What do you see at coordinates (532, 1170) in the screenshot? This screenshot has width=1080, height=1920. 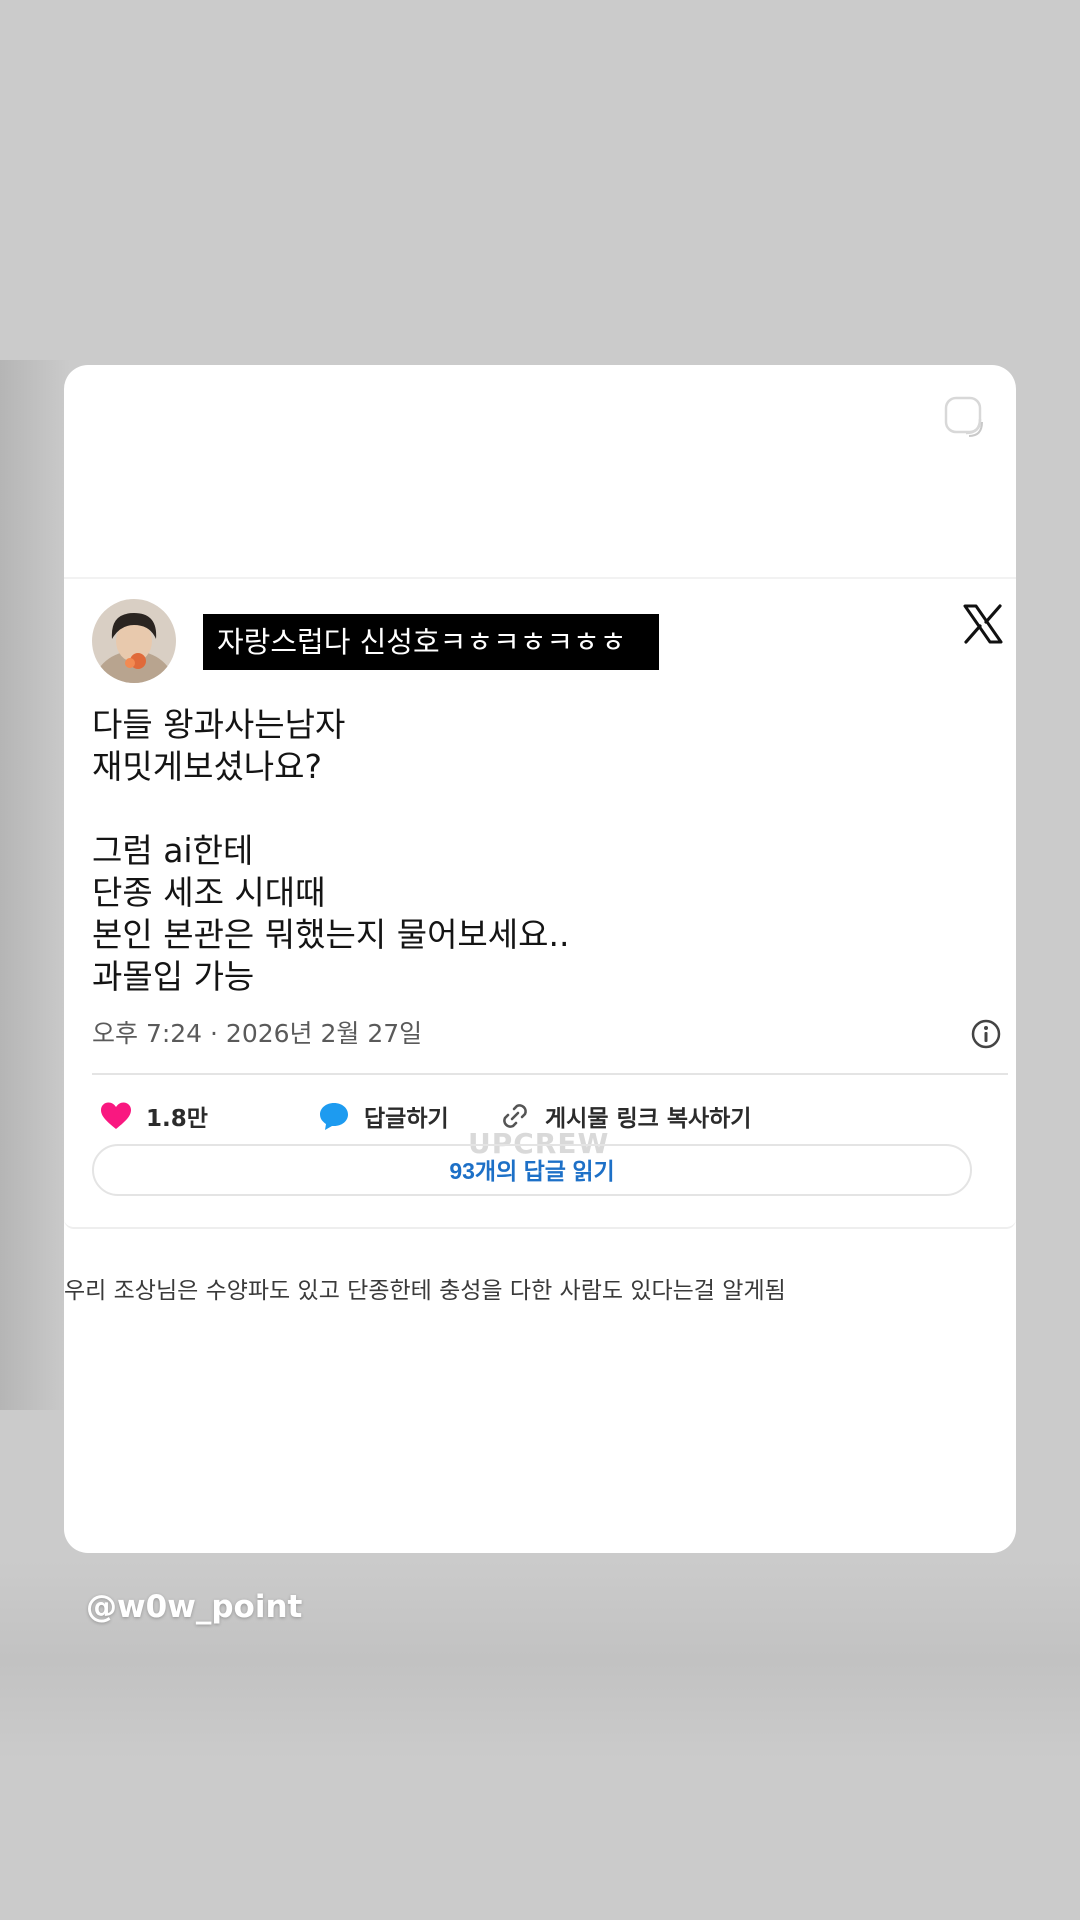 I see `read-replies-button: 93개의 답글 읽기` at bounding box center [532, 1170].